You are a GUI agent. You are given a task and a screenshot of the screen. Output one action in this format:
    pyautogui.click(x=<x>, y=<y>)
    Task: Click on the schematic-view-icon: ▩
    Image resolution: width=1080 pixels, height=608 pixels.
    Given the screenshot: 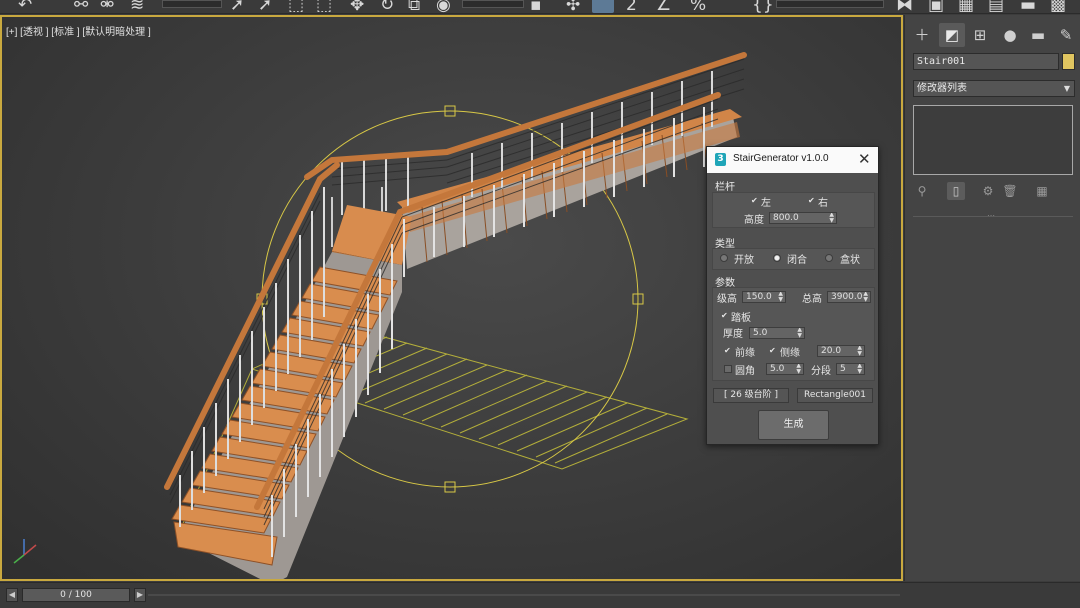 What is the action you would take?
    pyautogui.click(x=1058, y=7)
    